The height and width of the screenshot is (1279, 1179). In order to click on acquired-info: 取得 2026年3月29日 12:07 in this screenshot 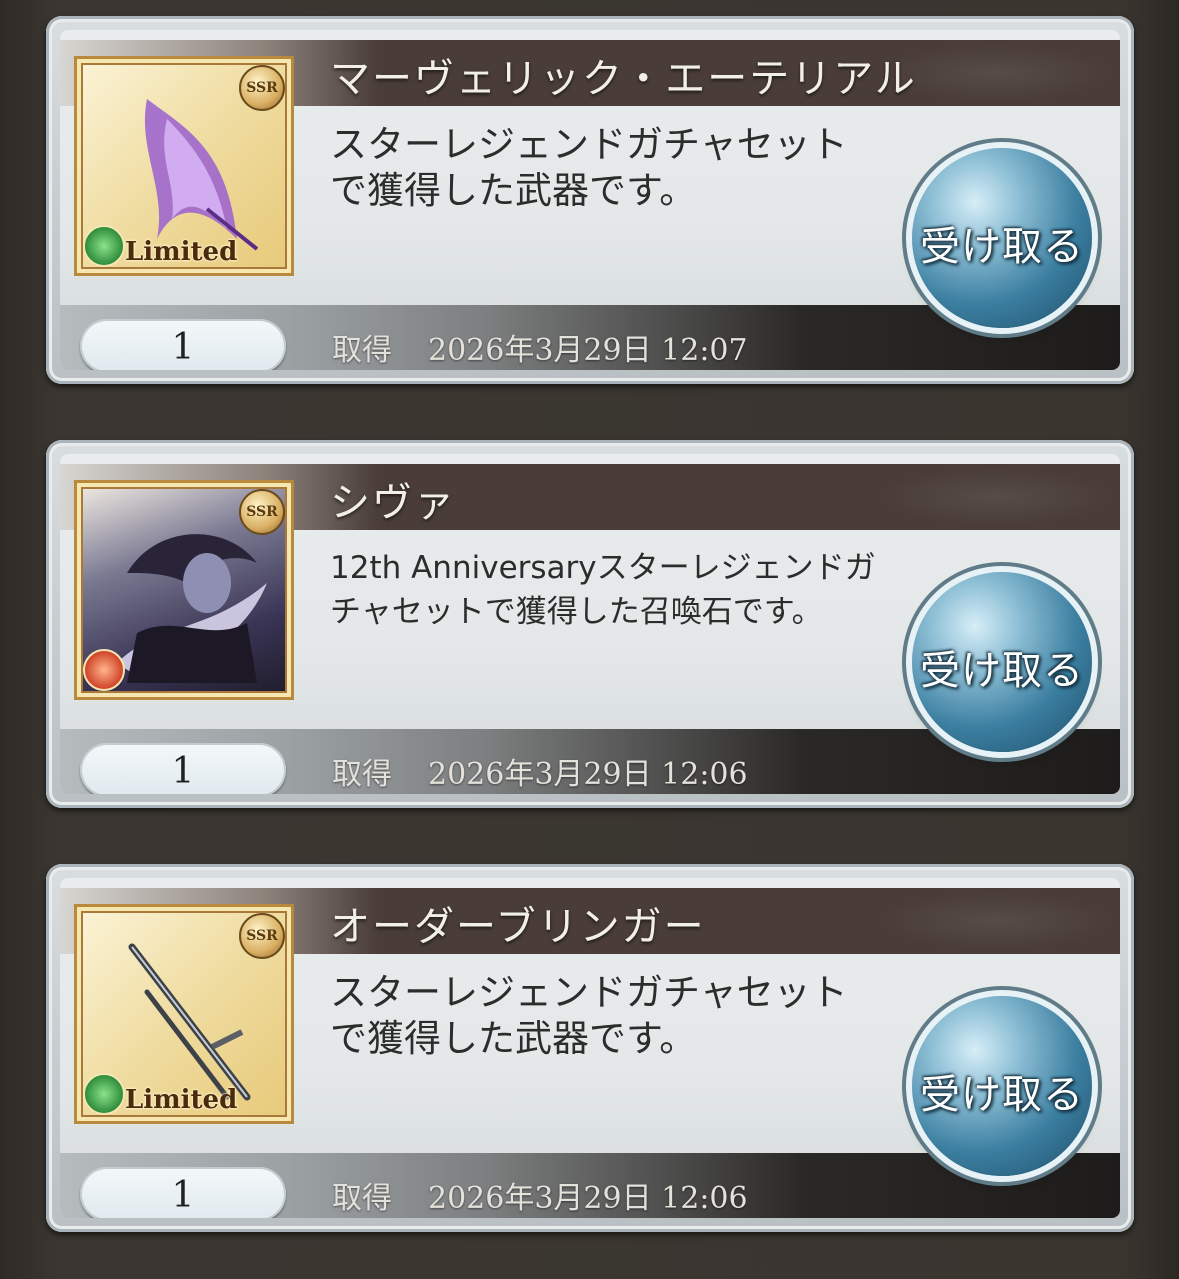, I will do `click(540, 347)`.